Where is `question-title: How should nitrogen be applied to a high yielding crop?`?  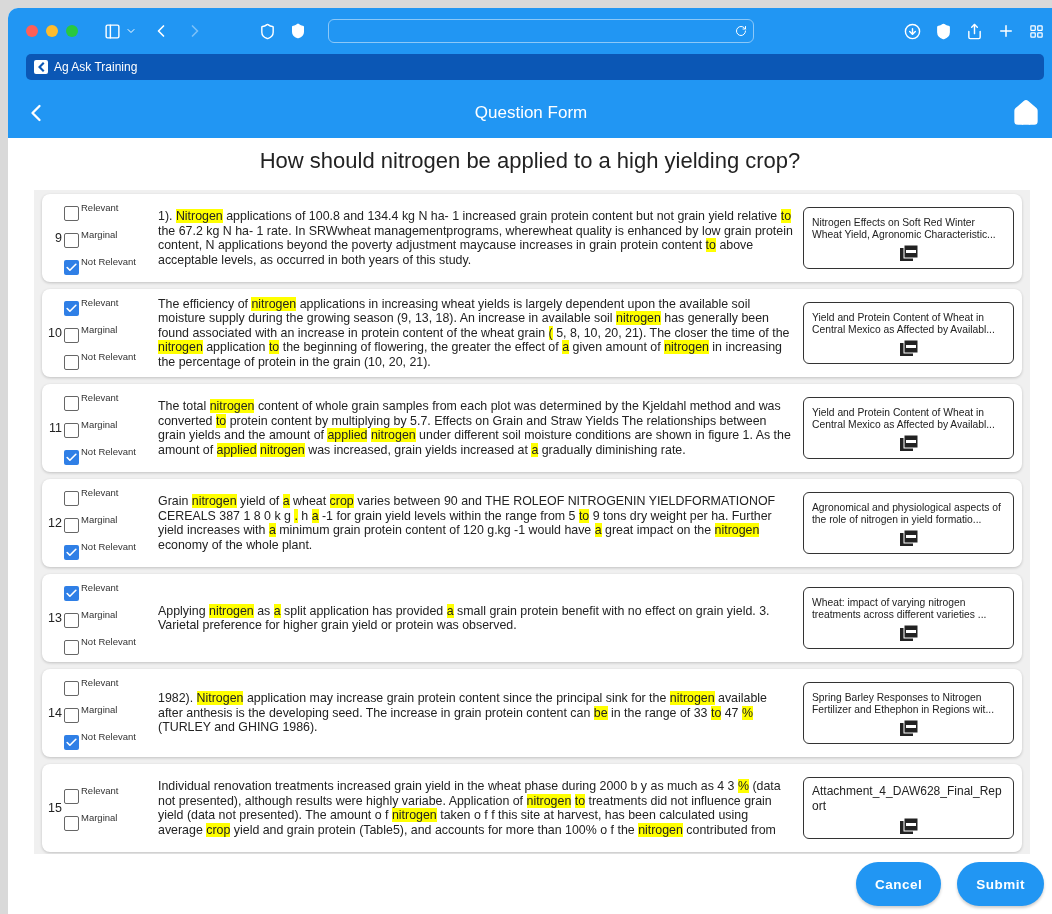
question-title: How should nitrogen be applied to a high yielding crop? is located at coordinates (530, 161).